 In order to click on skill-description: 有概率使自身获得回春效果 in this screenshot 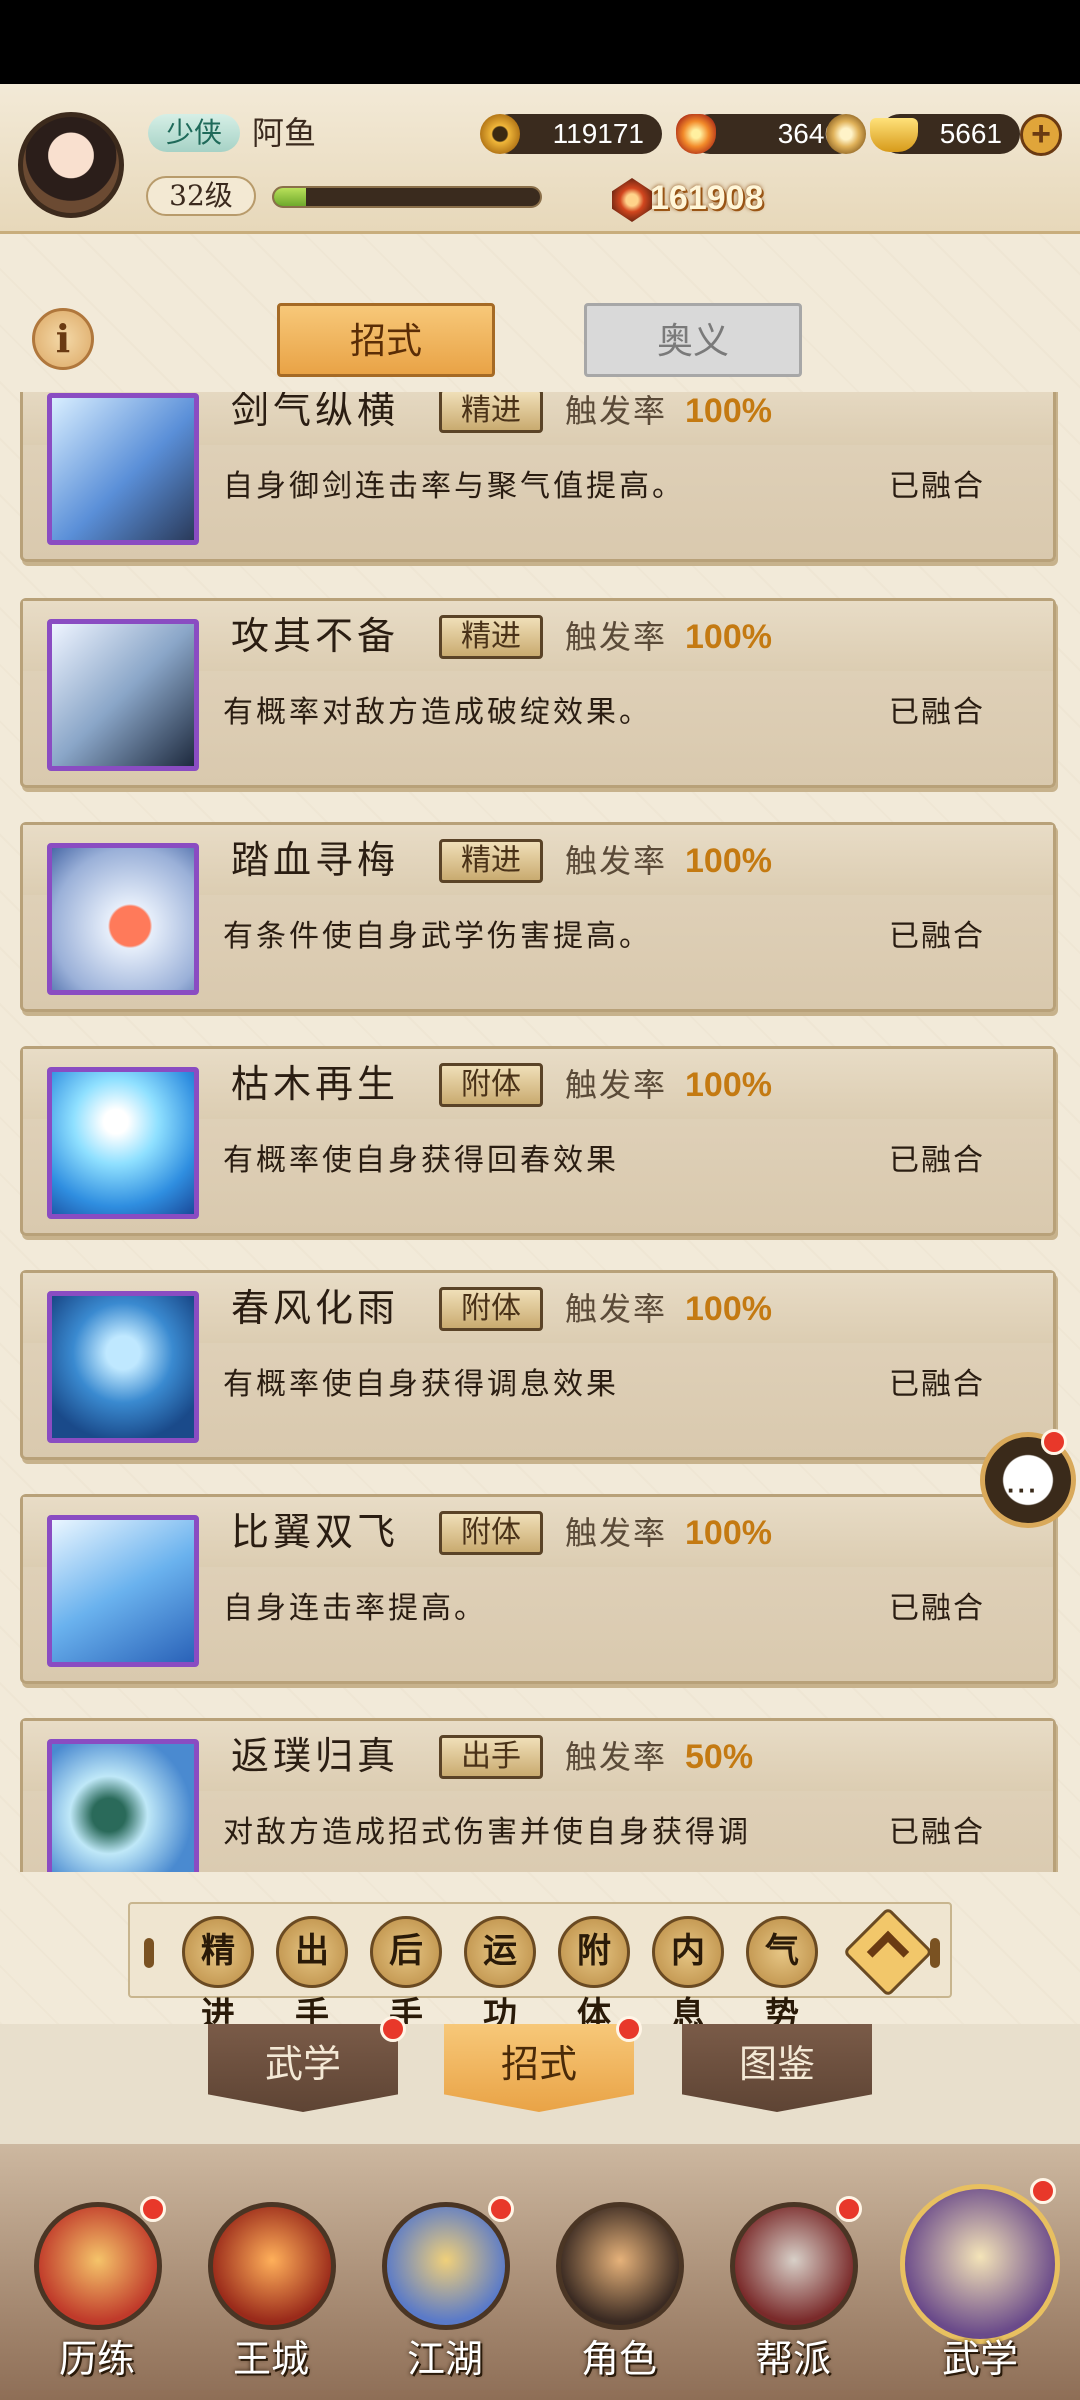, I will do `click(421, 1160)`.